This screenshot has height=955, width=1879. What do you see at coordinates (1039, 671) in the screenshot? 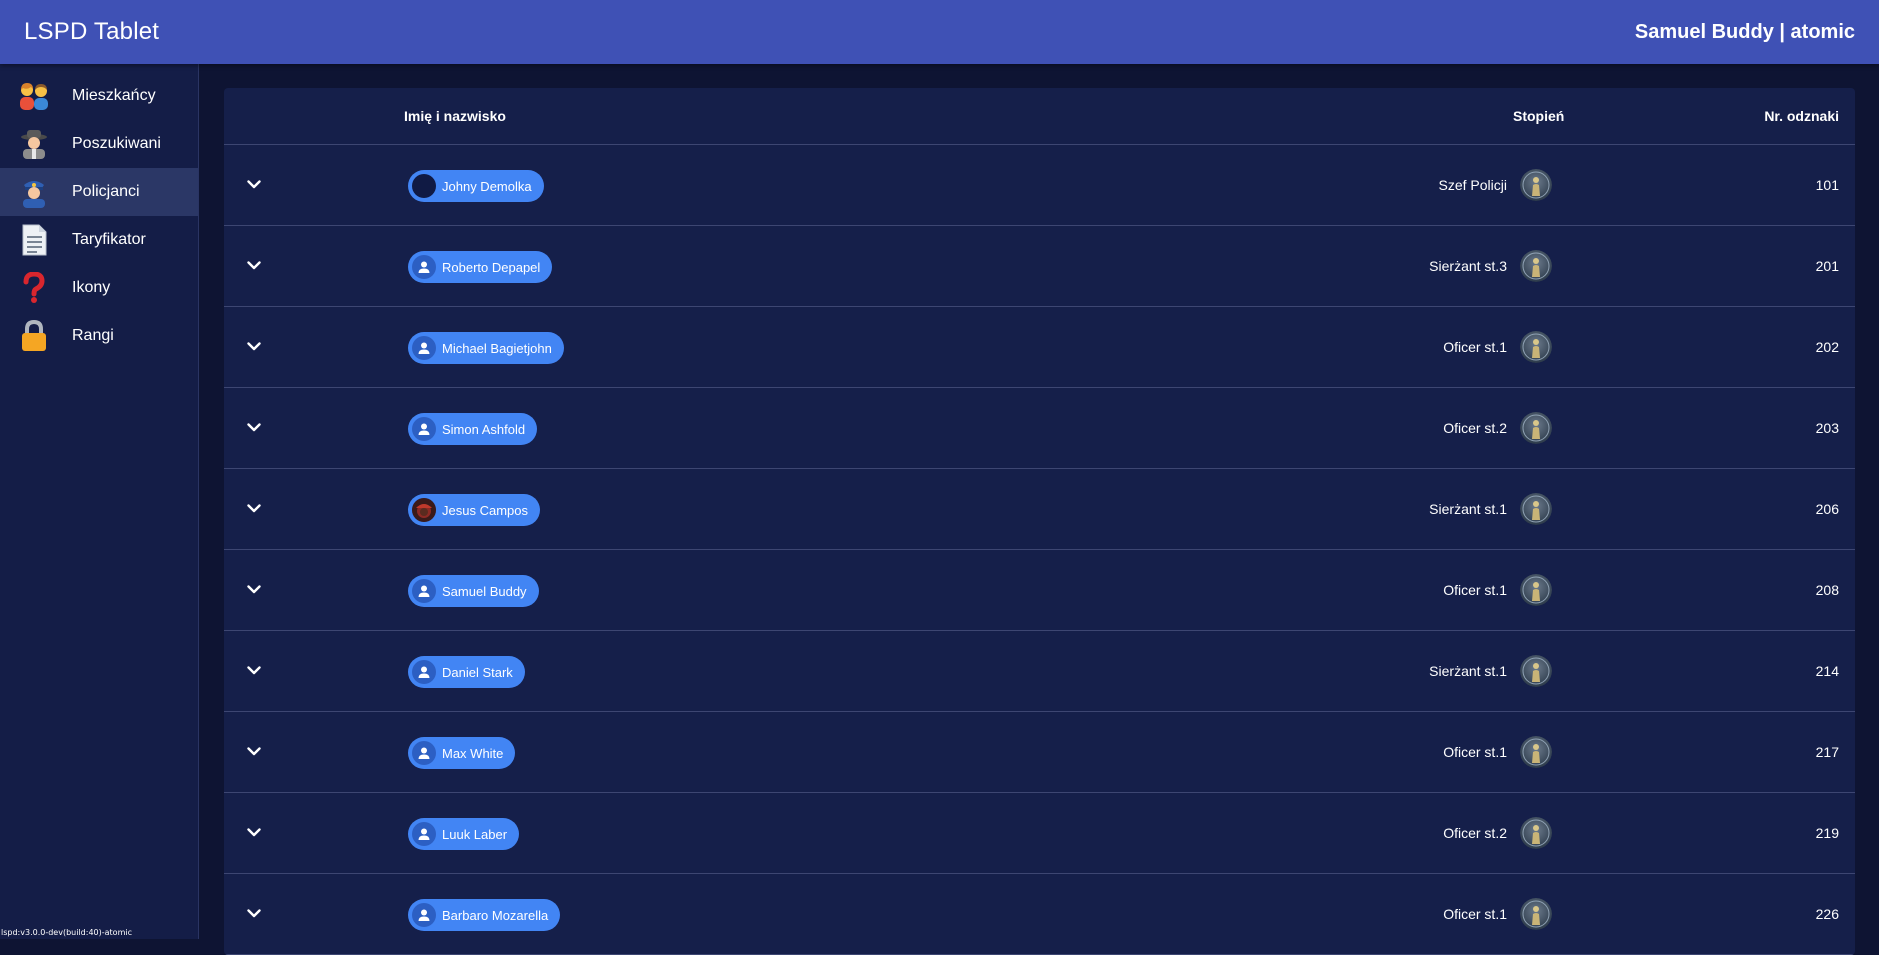
I see `table-row: Daniel Stark Sierżant st.1 214` at bounding box center [1039, 671].